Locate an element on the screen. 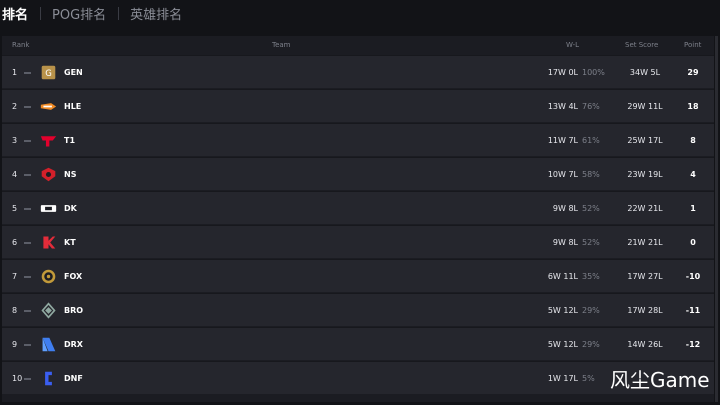 This screenshot has width=720, height=405. hle-logo-icon is located at coordinates (48, 106).